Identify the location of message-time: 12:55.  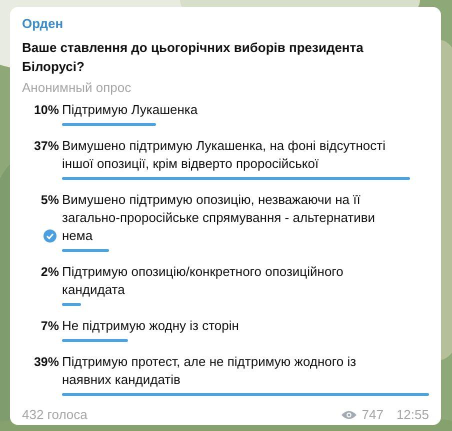
(412, 414).